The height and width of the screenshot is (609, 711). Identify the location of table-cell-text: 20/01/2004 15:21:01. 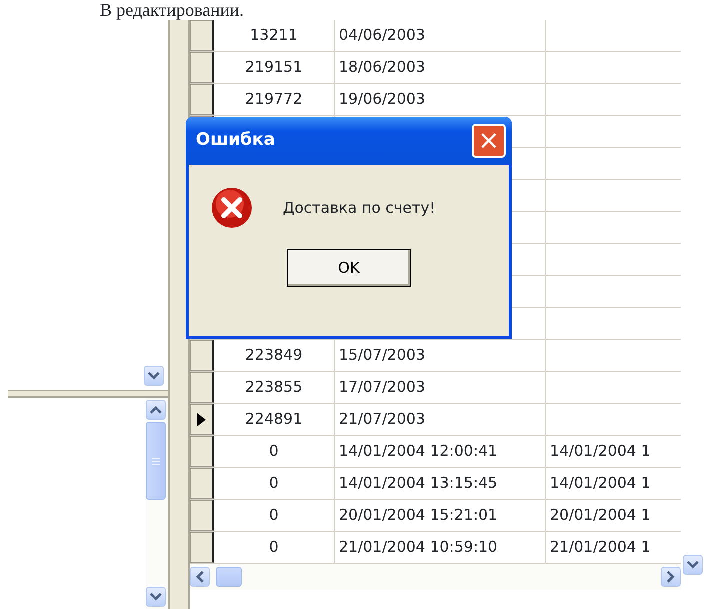
(418, 515).